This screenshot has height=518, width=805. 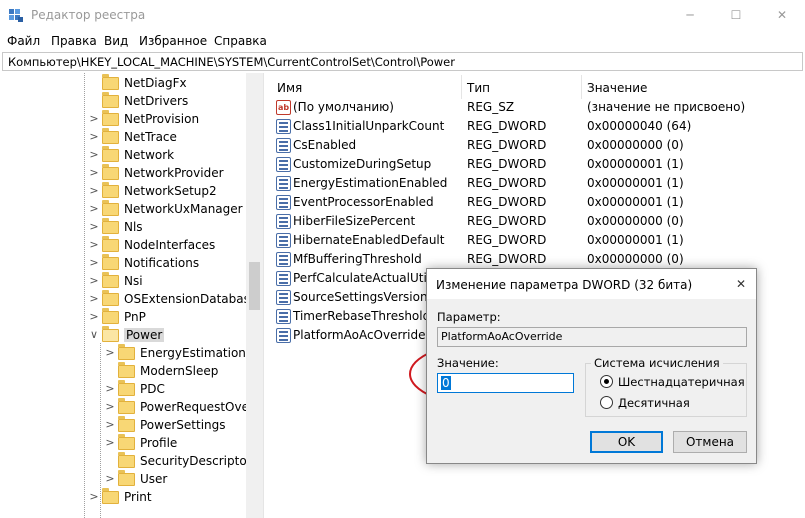 What do you see at coordinates (179, 298) in the screenshot?
I see `tree-item-osextensiondatabase: OSExtensionDatabase` at bounding box center [179, 298].